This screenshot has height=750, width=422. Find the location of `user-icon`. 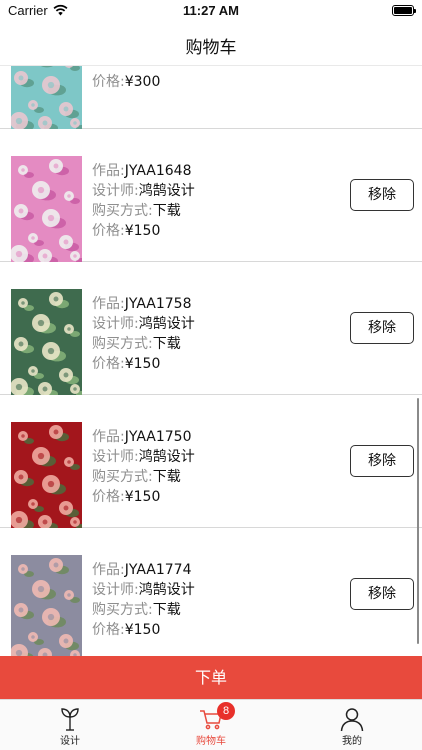

user-icon is located at coordinates (352, 720).